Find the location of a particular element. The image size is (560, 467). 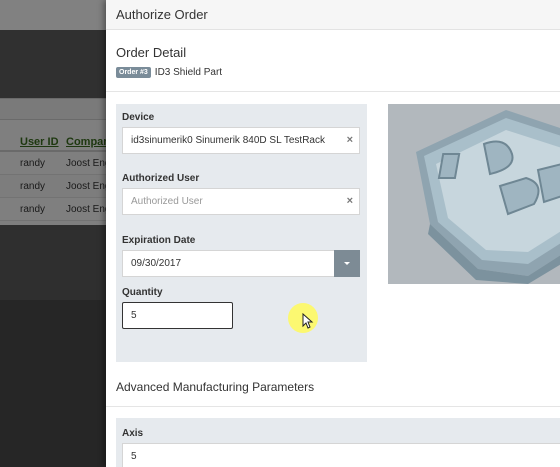

authorized-user-label: Authorized User is located at coordinates (161, 178).